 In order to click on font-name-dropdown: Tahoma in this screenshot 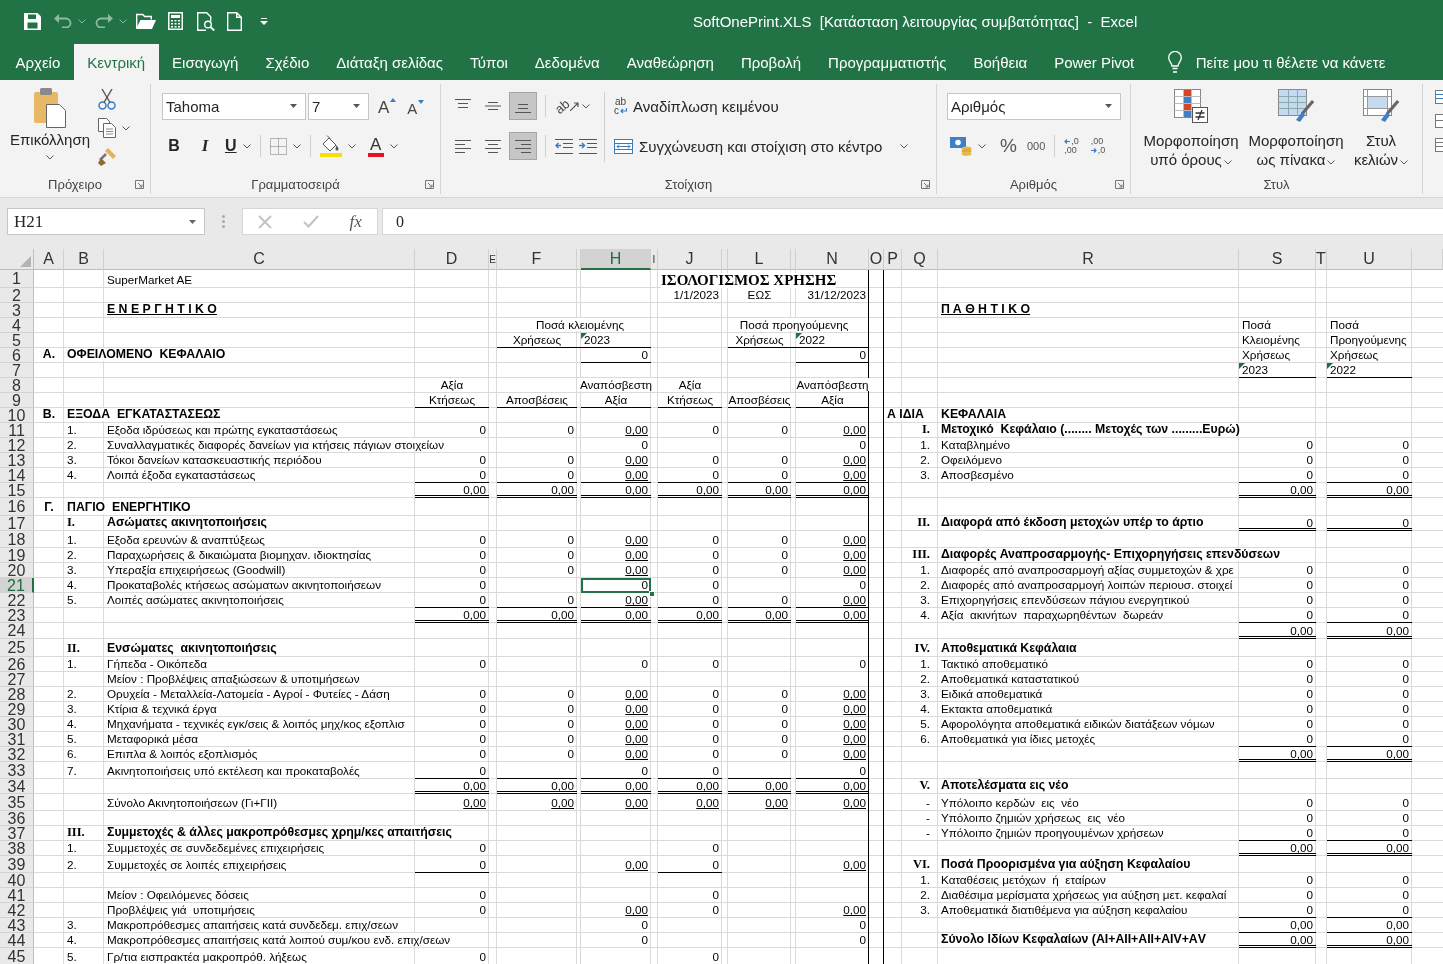, I will do `click(234, 106)`.